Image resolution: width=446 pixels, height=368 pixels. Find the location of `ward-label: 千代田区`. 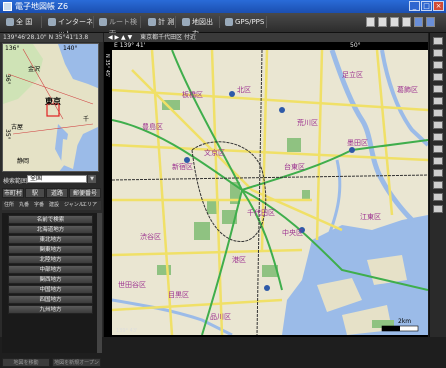

ward-label: 千代田区 is located at coordinates (261, 213).